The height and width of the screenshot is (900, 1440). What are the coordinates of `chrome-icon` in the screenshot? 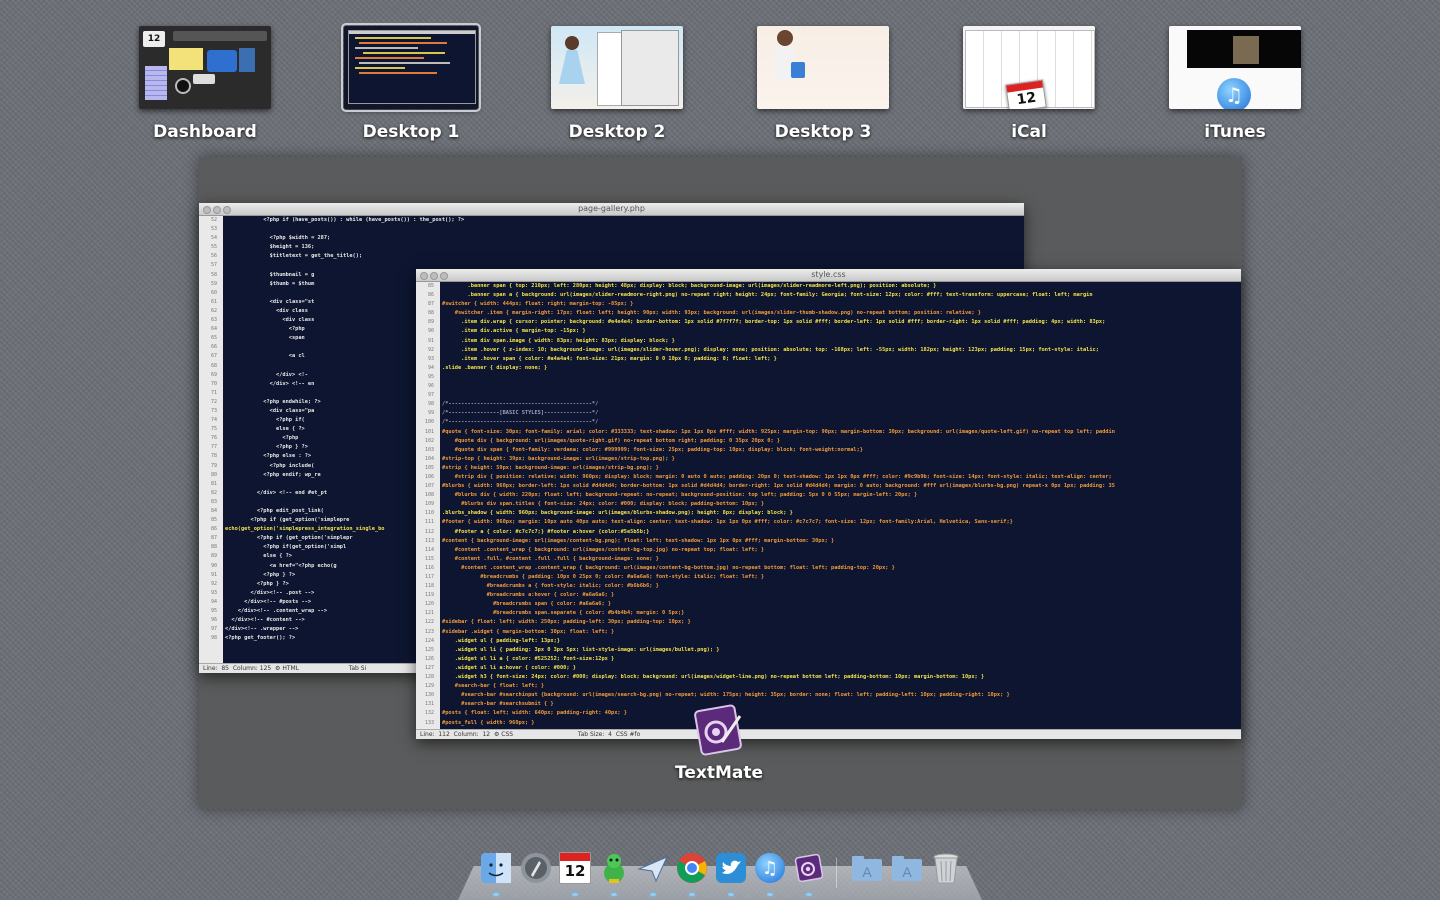 It's located at (692, 868).